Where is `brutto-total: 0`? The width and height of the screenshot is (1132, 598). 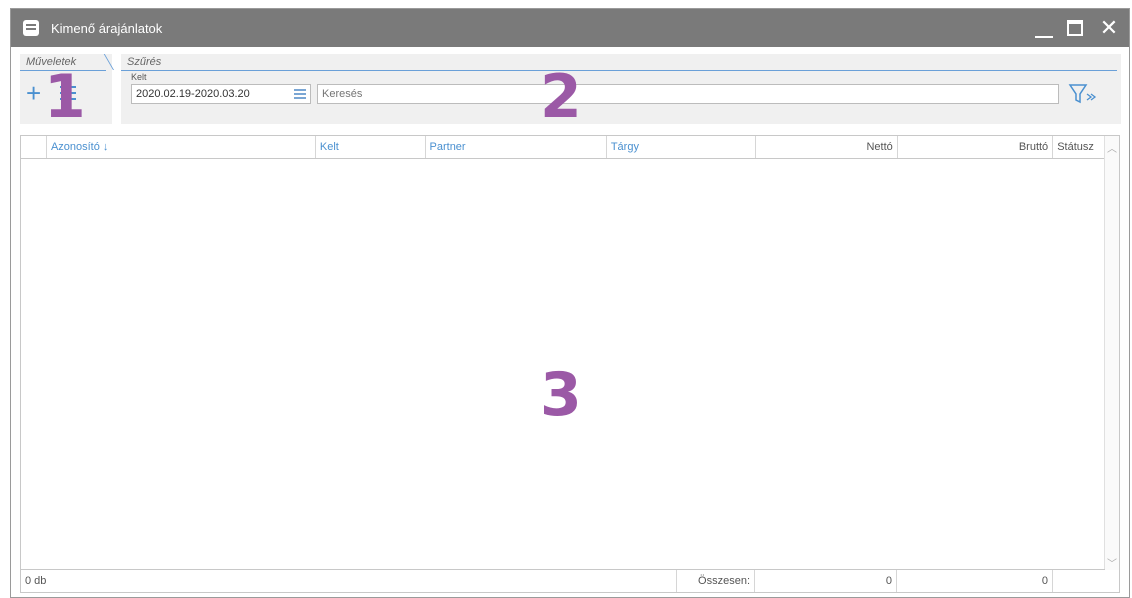
brutto-total: 0 is located at coordinates (975, 581).